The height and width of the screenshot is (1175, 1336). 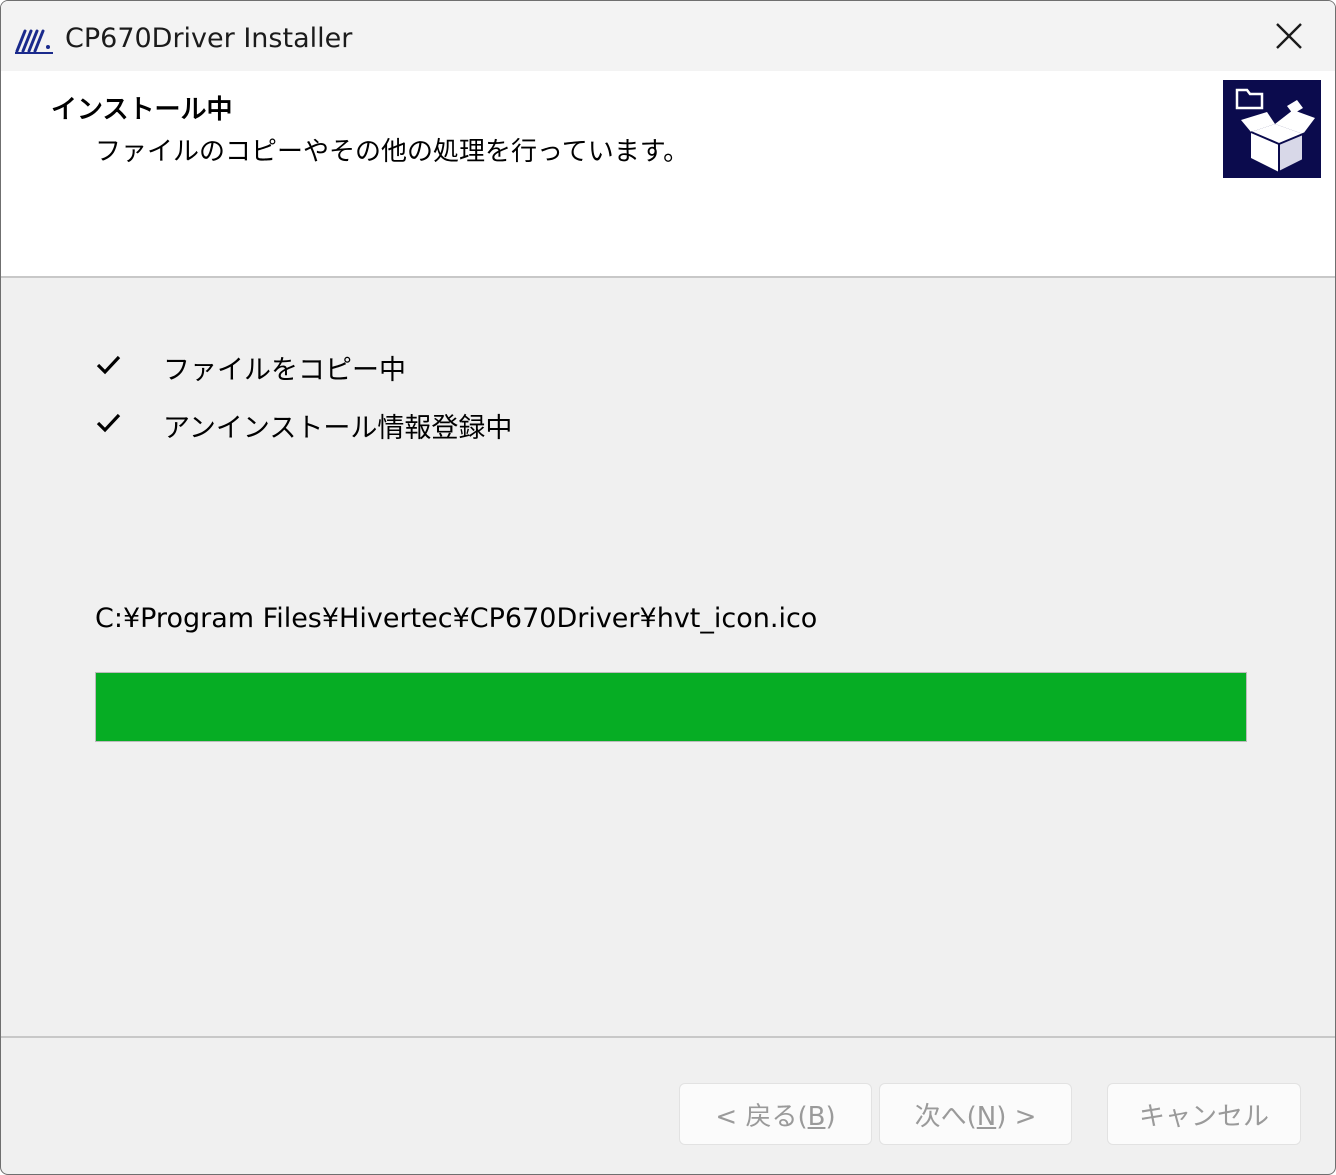 I want to click on close-icon, so click(x=1289, y=36).